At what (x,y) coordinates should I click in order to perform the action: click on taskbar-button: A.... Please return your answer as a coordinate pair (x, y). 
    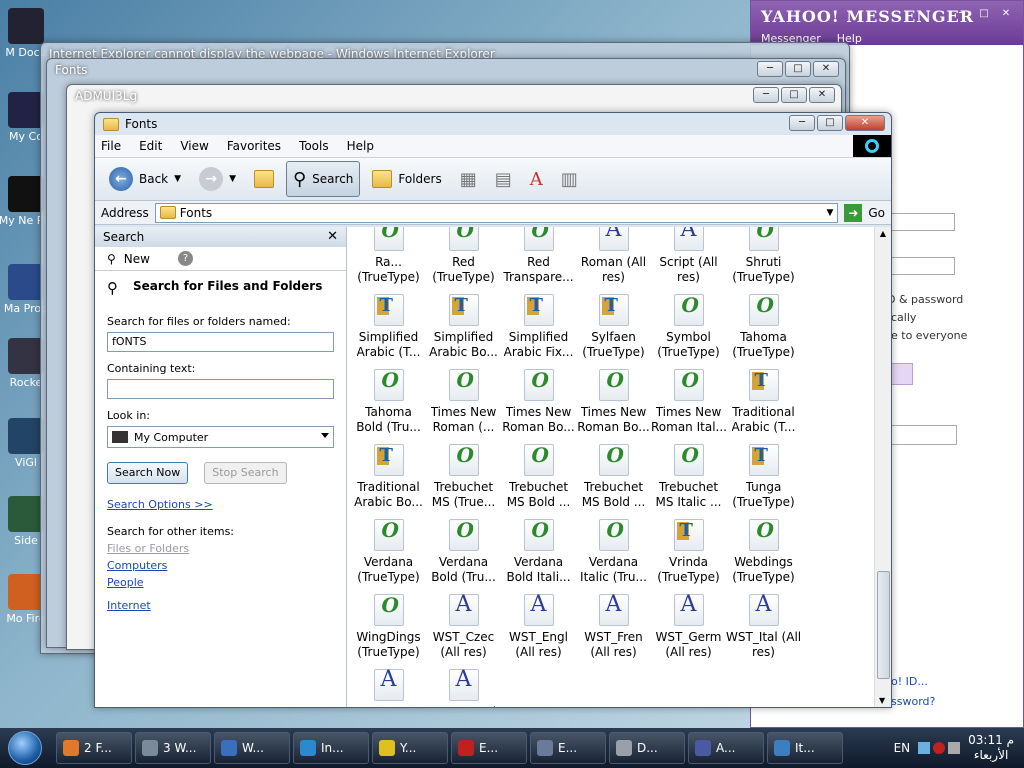
    Looking at the image, I should click on (726, 748).